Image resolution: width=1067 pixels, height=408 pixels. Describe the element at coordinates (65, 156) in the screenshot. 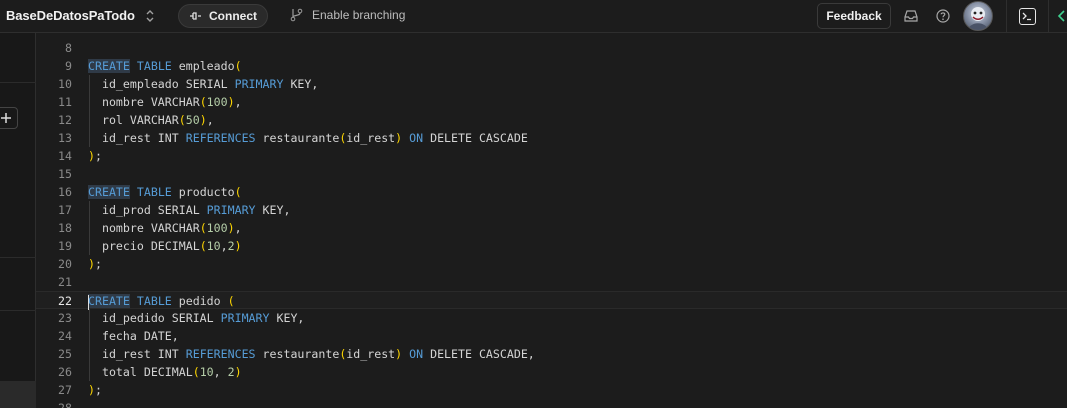

I see `line-number: 14` at that location.